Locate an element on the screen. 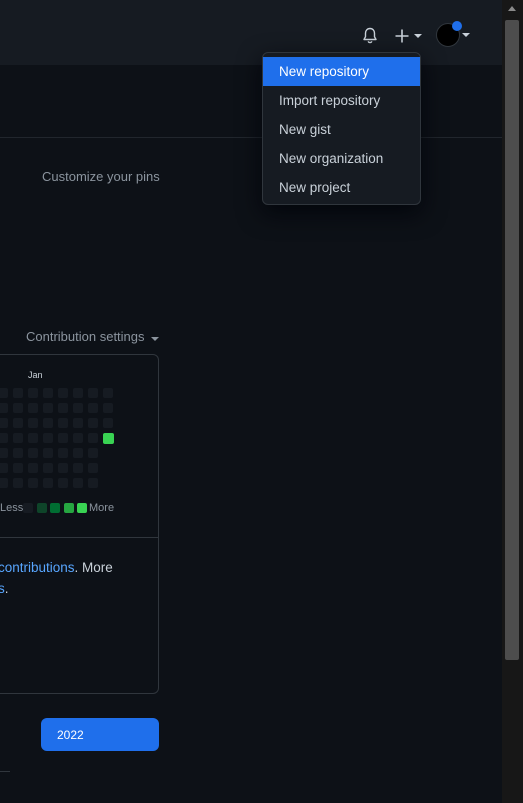 The image size is (523, 803). menu-item-import-repository: Import repository is located at coordinates (341, 100).